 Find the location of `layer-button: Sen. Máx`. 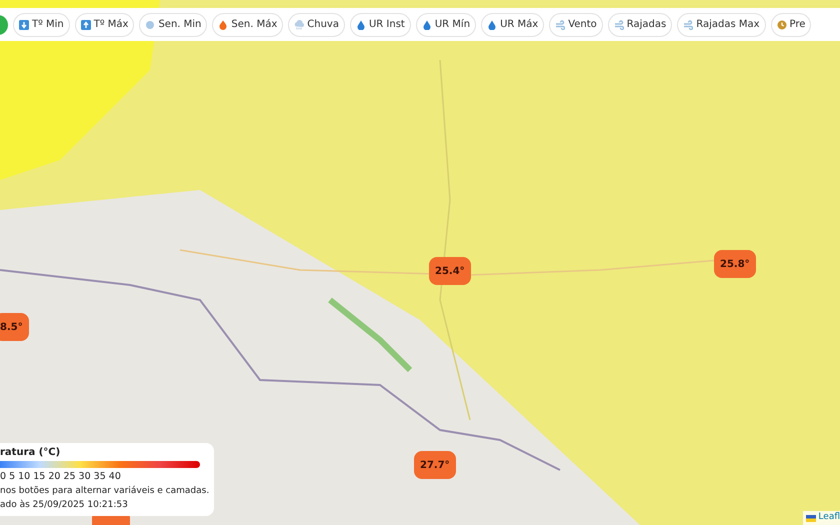

layer-button: Sen. Máx is located at coordinates (248, 24).